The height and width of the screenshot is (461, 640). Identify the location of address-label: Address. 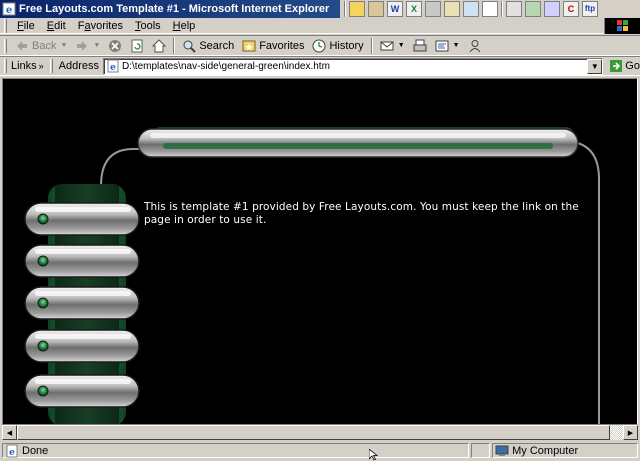
(79, 66).